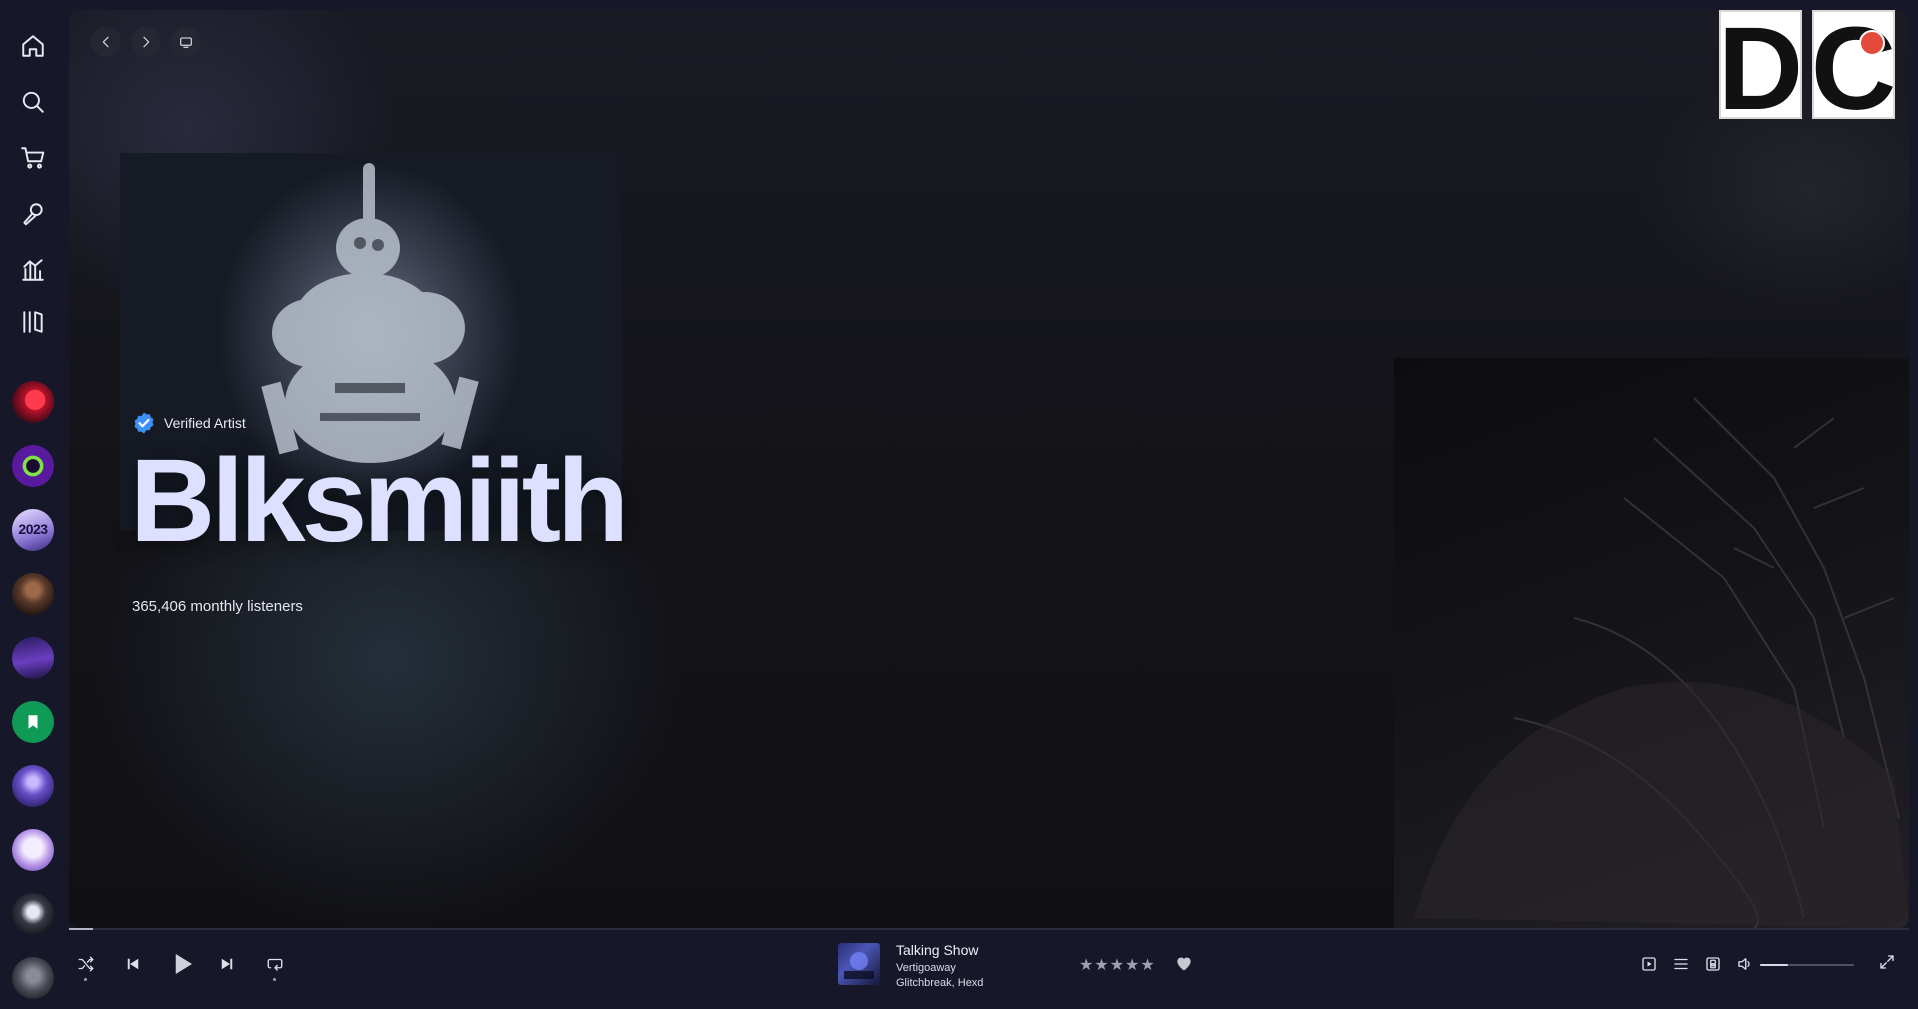  Describe the element at coordinates (33, 850) in the screenshot. I see `playlist-anime` at that location.